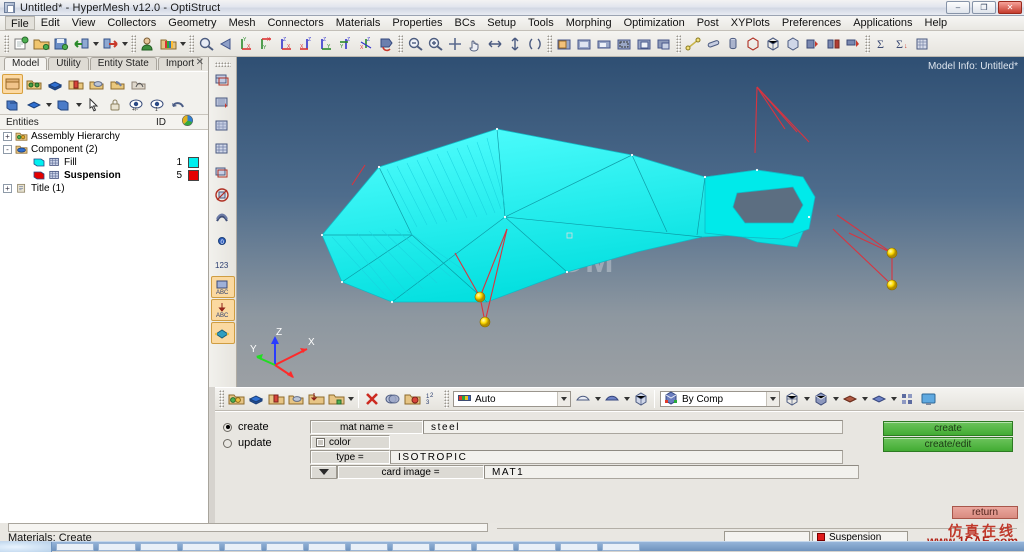 This screenshot has height=552, width=1024. I want to click on circle-rotate-icon, so click(535, 44).